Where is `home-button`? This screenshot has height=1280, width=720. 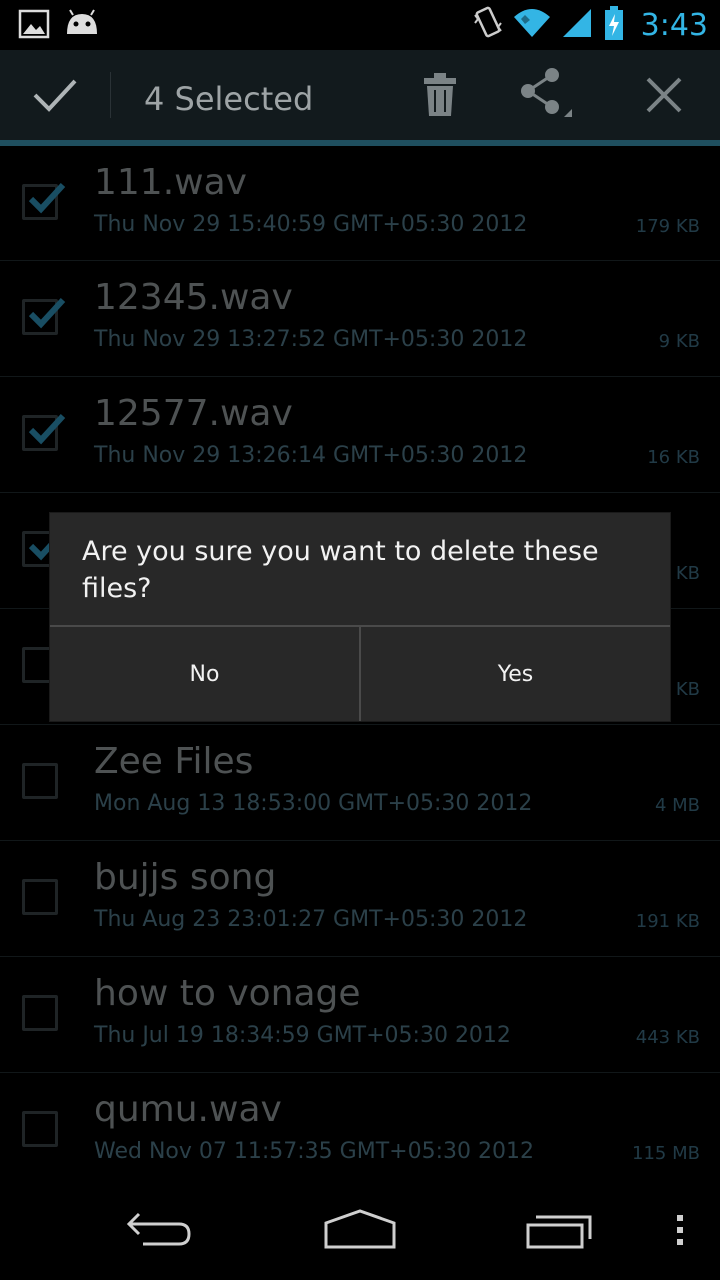
home-button is located at coordinates (360, 1230).